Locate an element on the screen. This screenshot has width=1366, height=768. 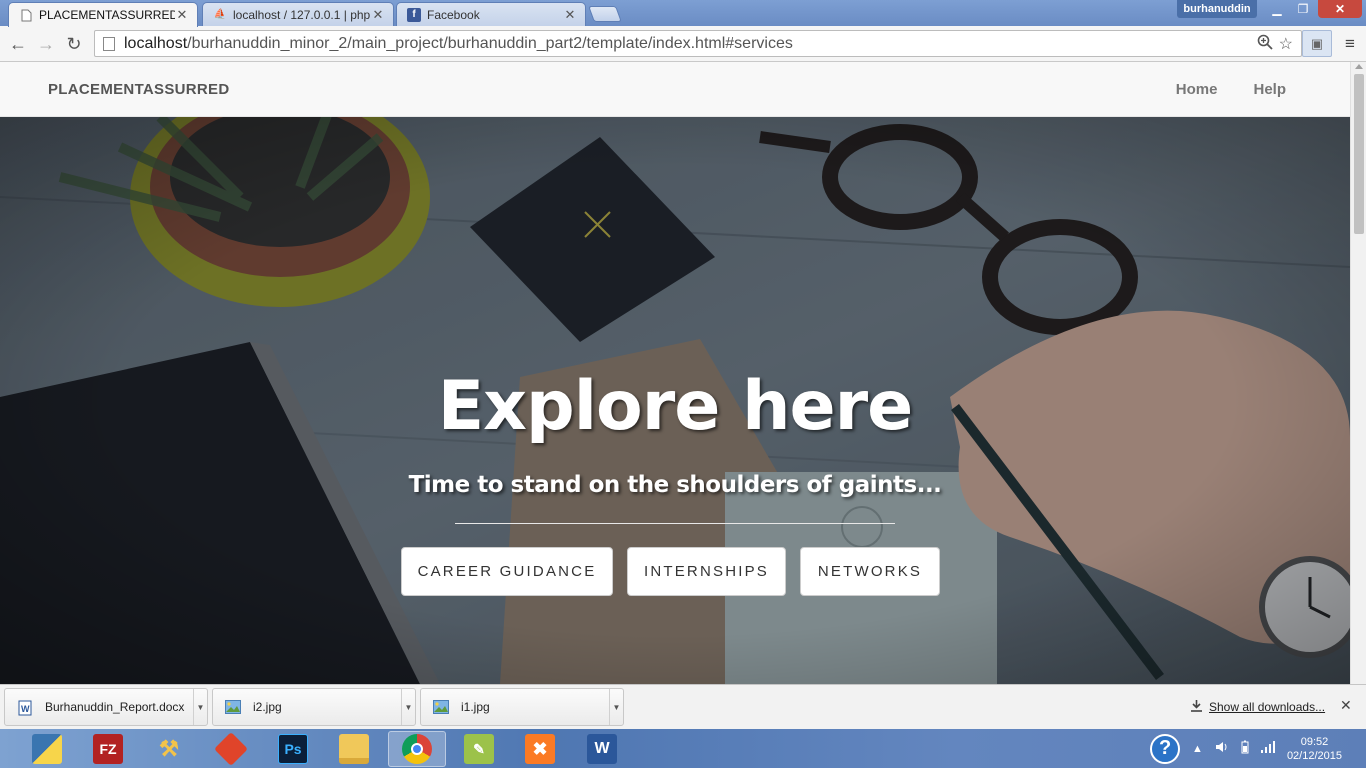
photoshop-icon: Ps is located at coordinates (293, 749).